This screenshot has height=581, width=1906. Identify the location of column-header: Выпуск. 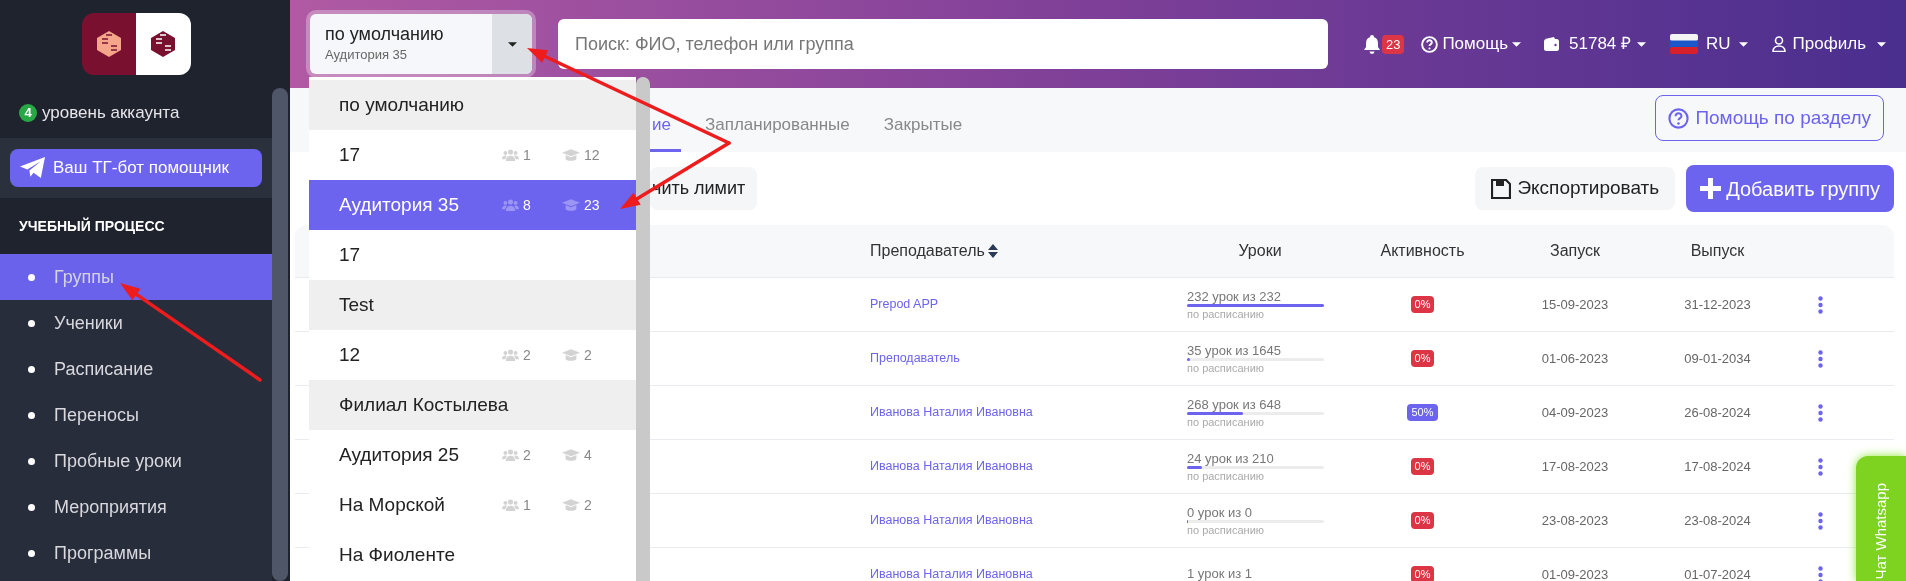
(1717, 251).